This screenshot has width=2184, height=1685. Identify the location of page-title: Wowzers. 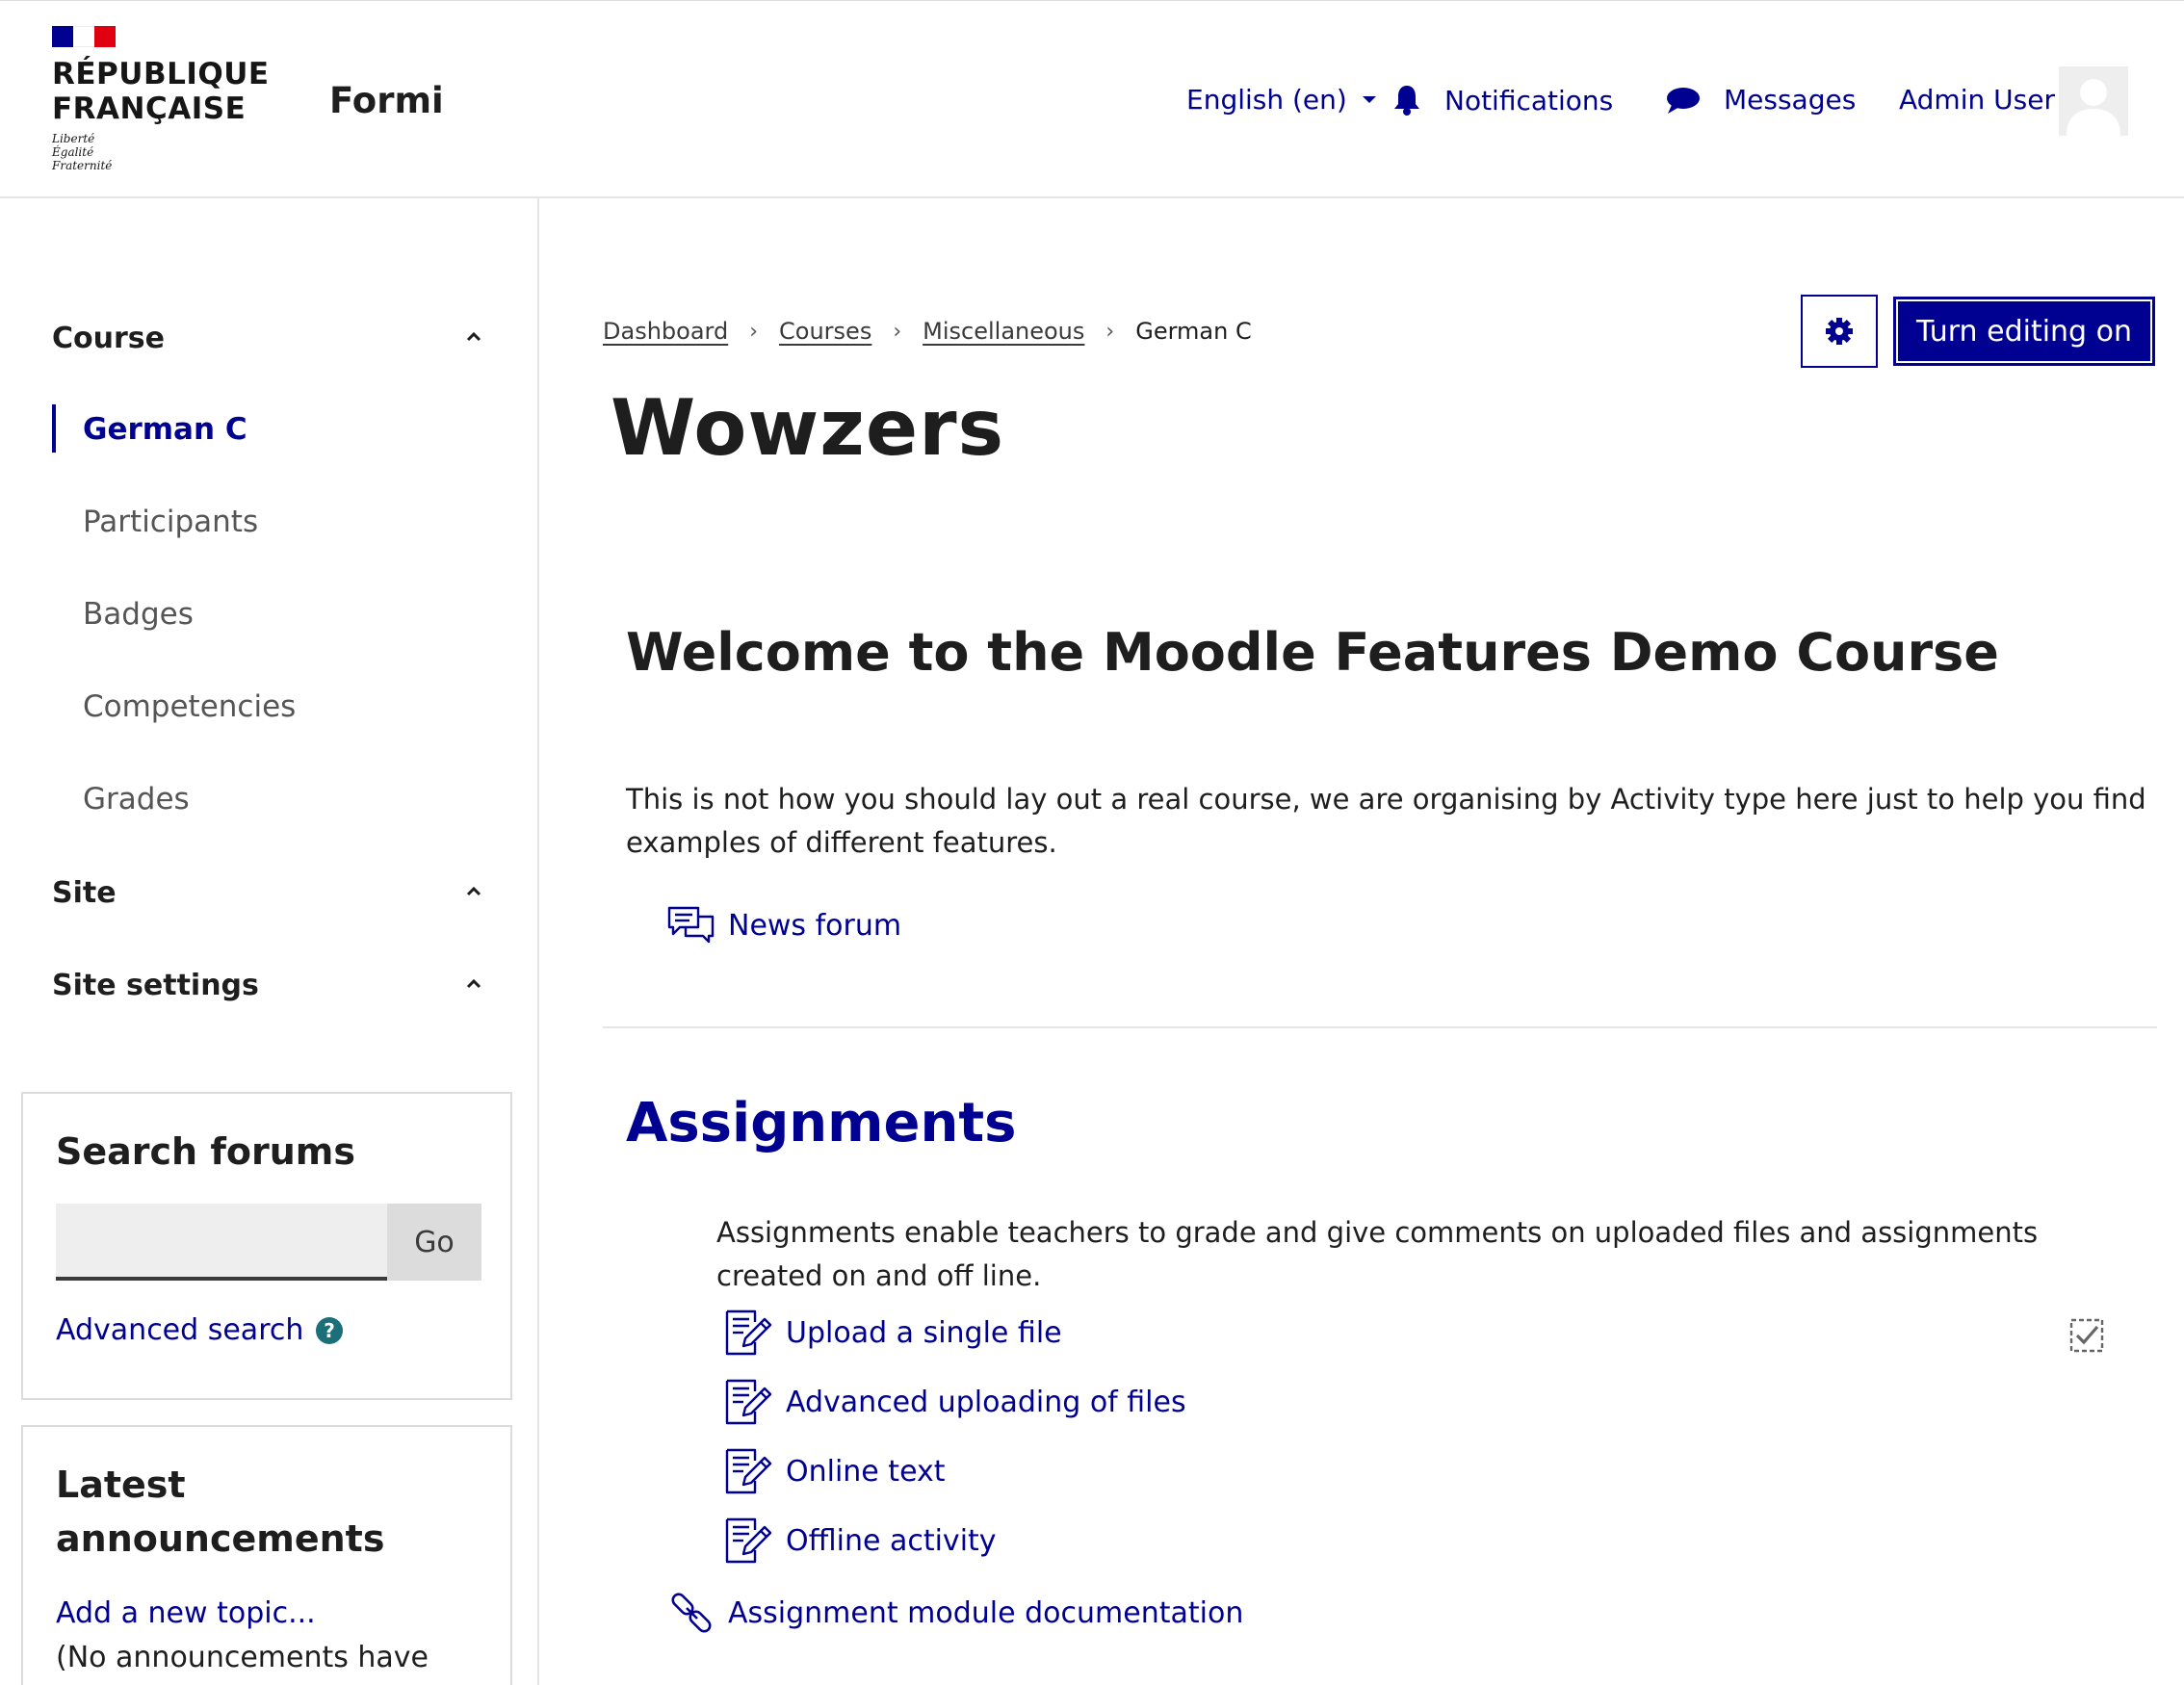
(808, 428).